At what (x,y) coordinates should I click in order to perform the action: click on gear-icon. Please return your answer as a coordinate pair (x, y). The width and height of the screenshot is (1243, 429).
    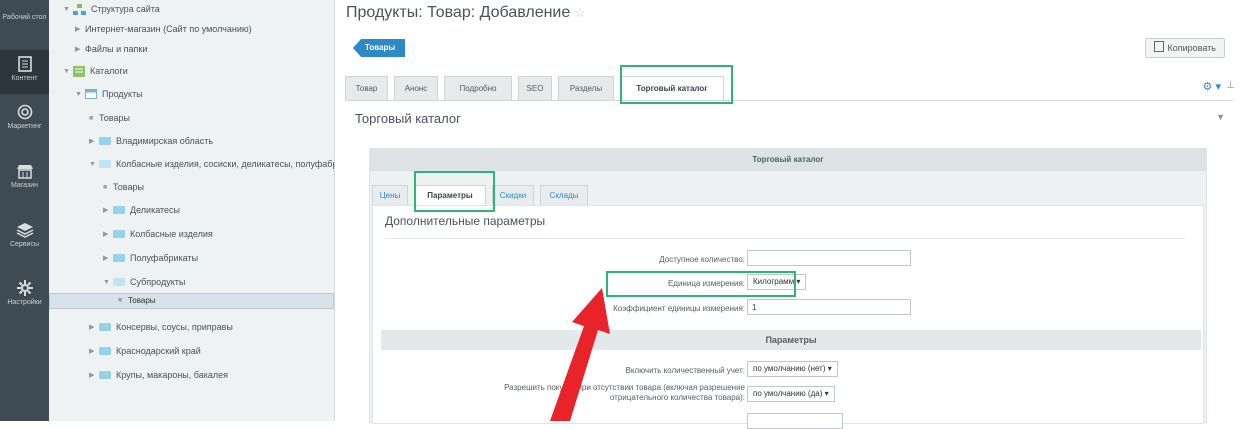
    Looking at the image, I should click on (24, 288).